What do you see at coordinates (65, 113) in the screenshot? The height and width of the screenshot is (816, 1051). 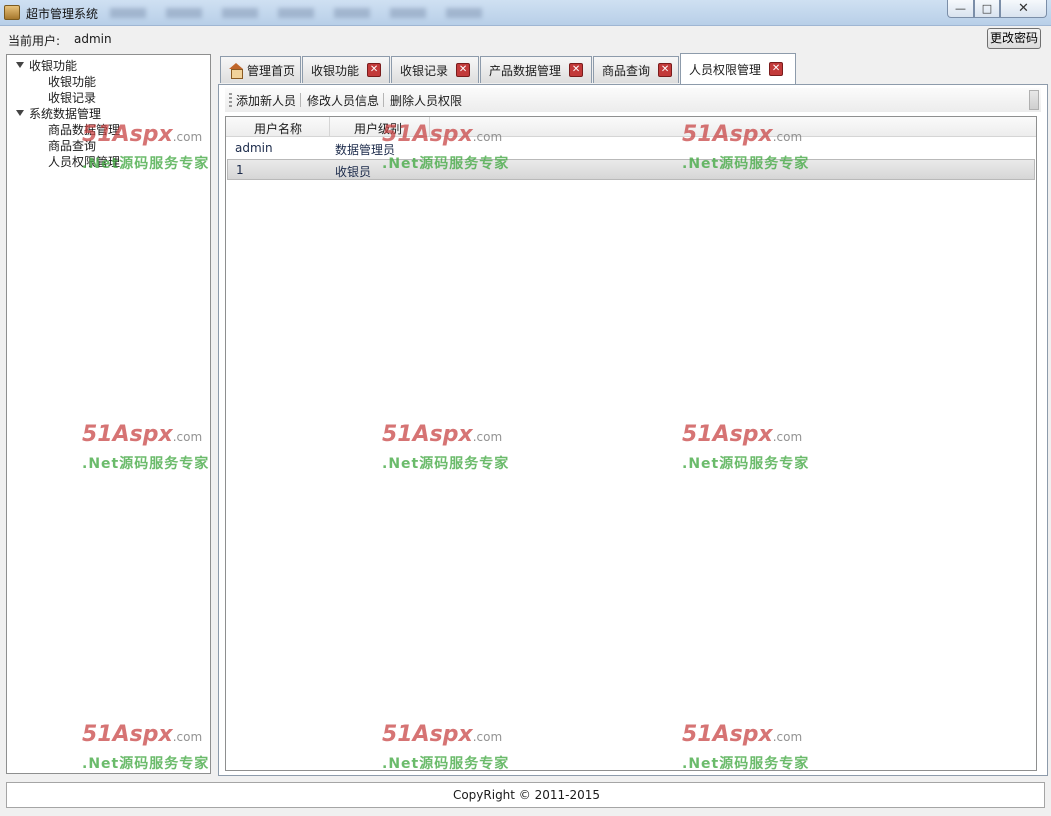 I see `tree-group-system-data: 系统数据管理` at bounding box center [65, 113].